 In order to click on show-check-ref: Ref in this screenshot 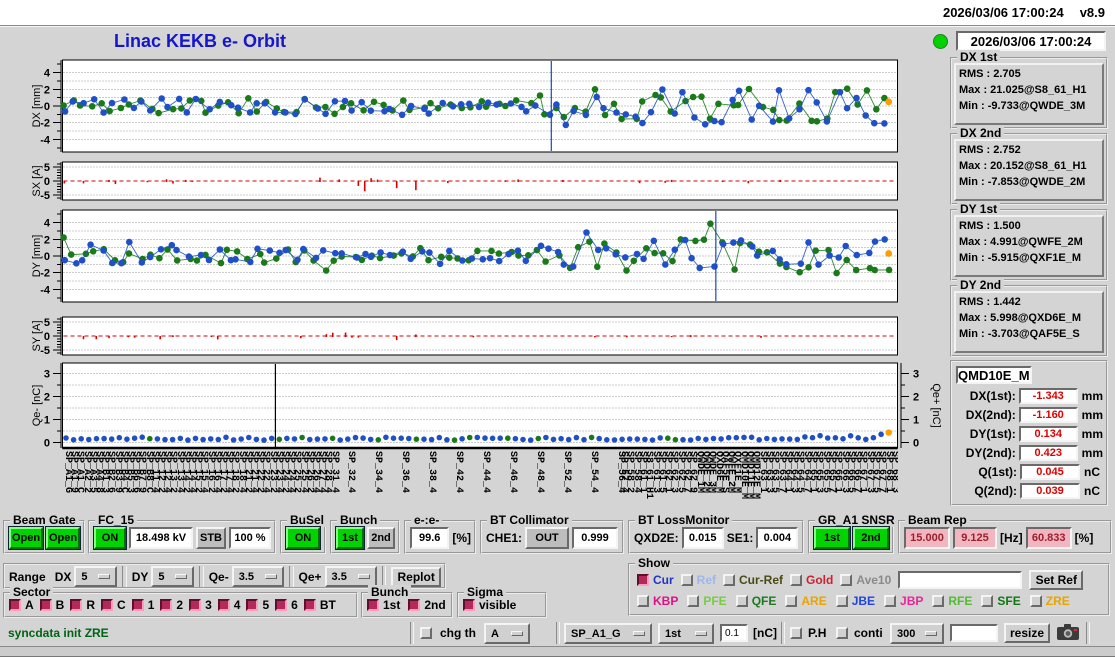, I will do `click(698, 580)`.